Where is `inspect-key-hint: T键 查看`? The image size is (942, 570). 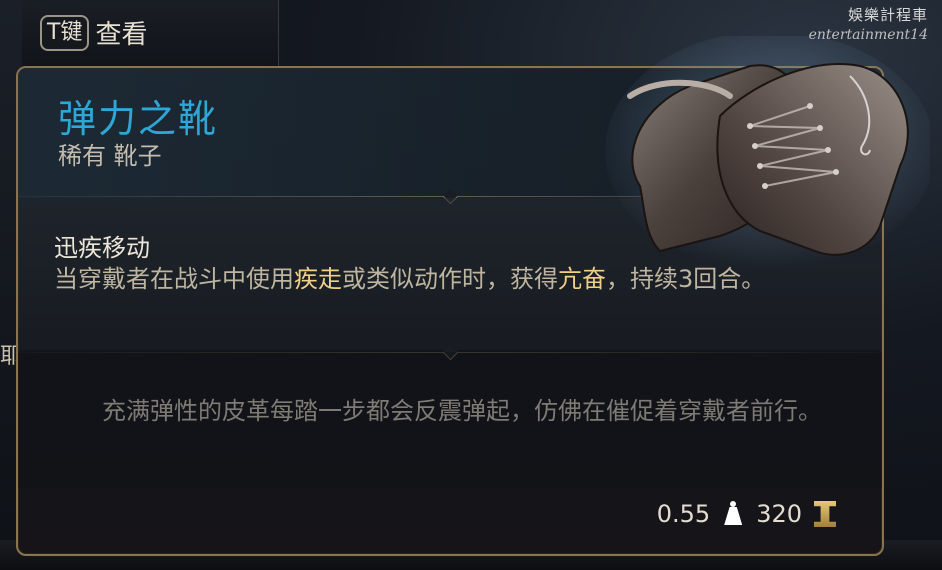 inspect-key-hint: T键 查看 is located at coordinates (93, 32).